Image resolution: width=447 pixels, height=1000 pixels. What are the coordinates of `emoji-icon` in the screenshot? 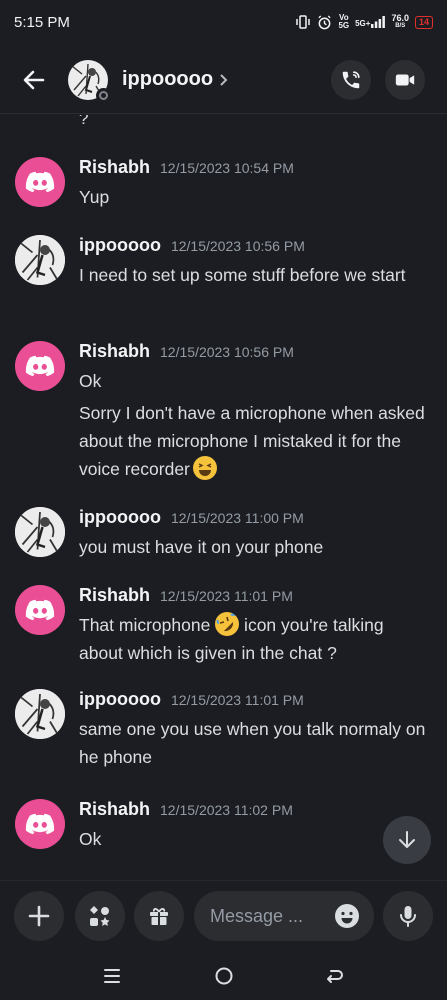 It's located at (347, 916).